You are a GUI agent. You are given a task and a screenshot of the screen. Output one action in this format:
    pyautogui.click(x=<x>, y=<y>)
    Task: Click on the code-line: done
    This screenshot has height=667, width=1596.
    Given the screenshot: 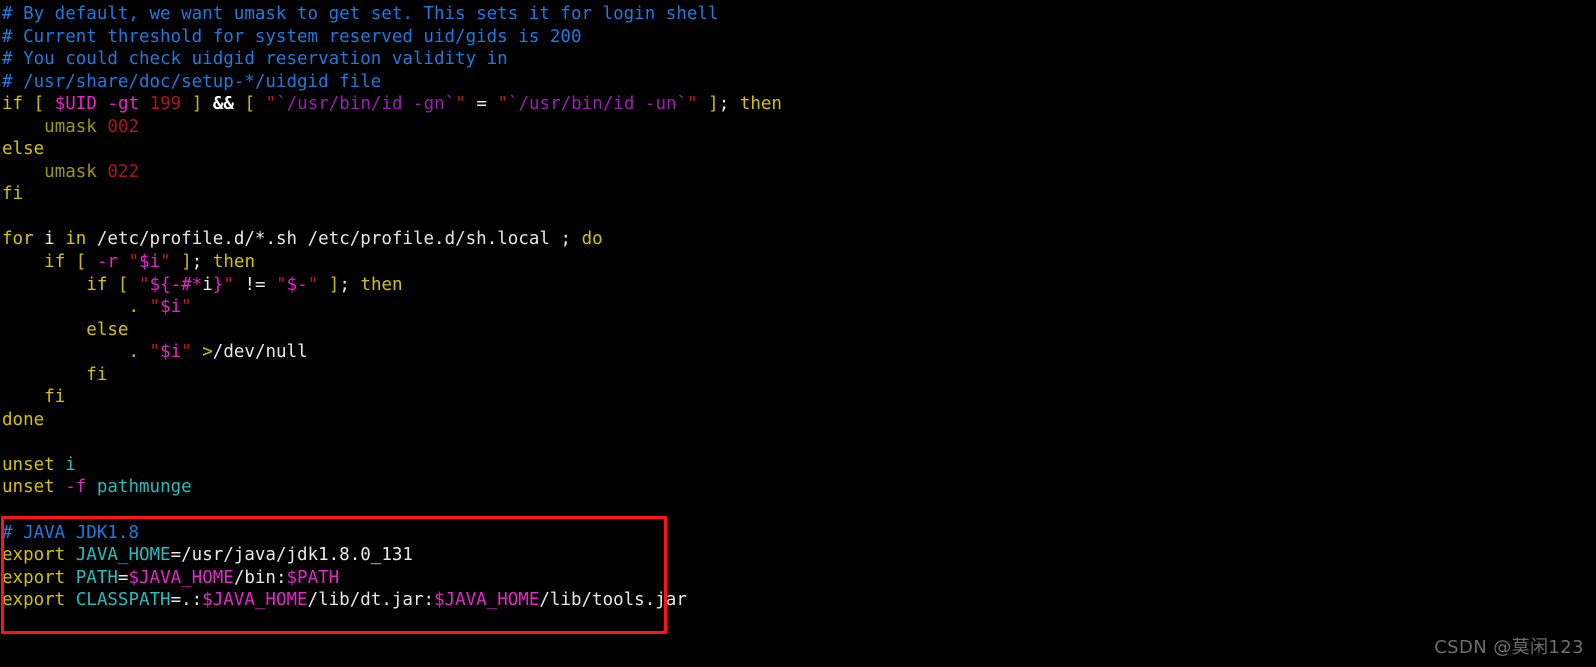 What is the action you would take?
    pyautogui.click(x=798, y=420)
    